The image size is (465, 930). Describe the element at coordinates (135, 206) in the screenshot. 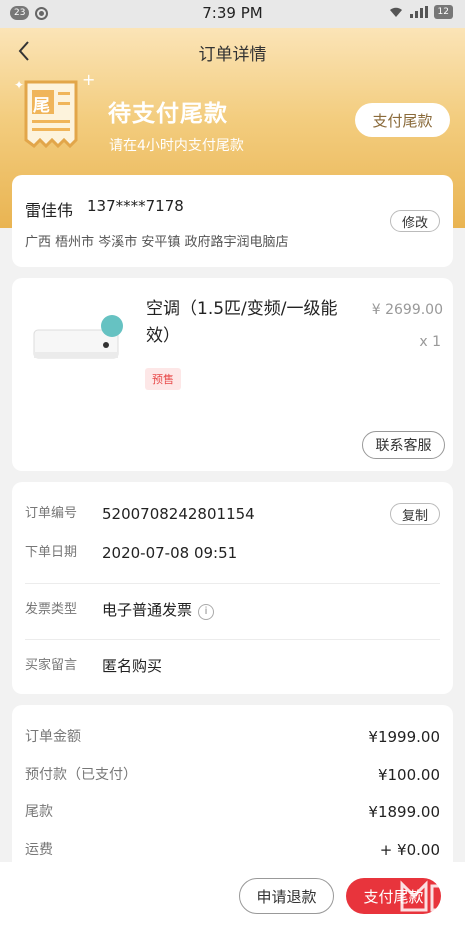

I see `recipient-phone: 137****7178` at that location.